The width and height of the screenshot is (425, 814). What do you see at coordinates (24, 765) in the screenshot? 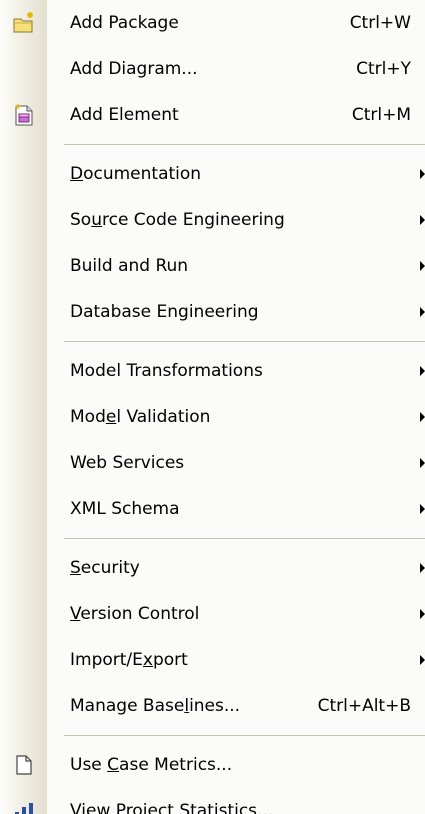
I see `document-icon` at bounding box center [24, 765].